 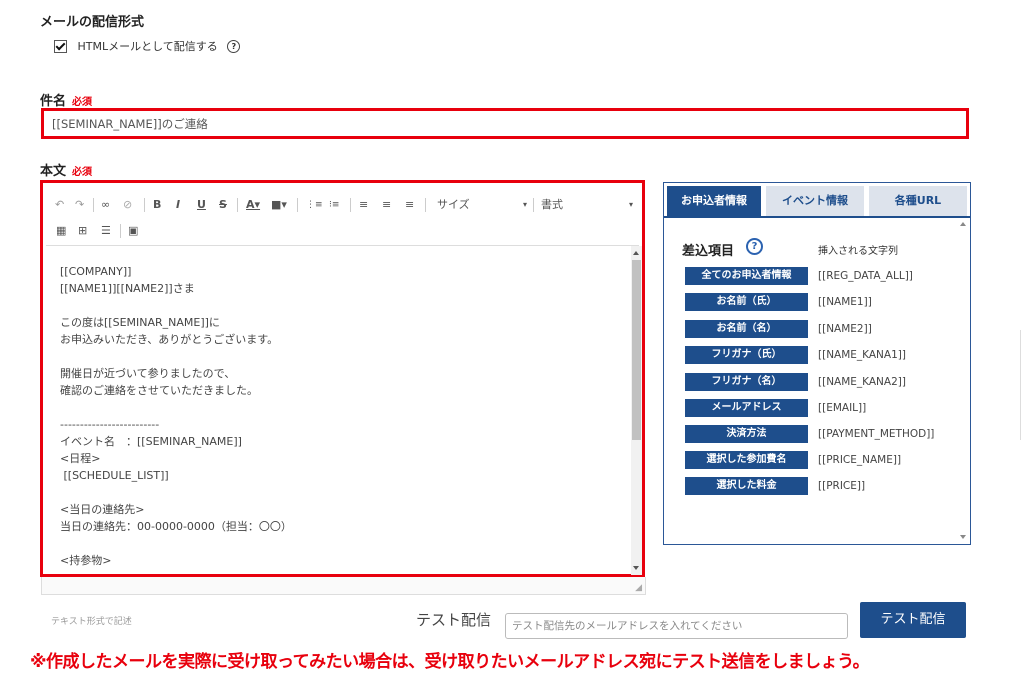 I want to click on insert-name1-button: お名前（氏）, so click(x=746, y=302).